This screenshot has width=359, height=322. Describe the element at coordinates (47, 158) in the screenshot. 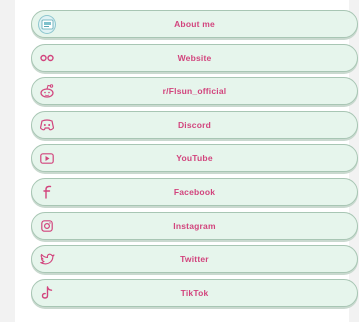

I see `youtube-icon` at that location.